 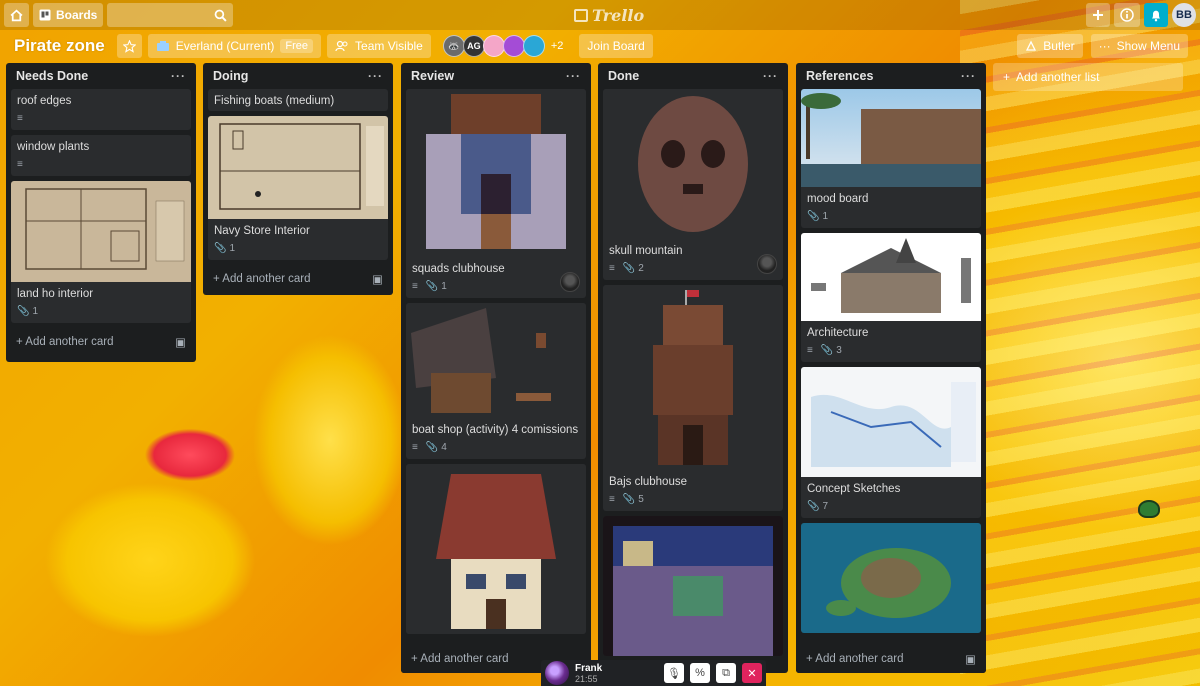 What do you see at coordinates (1139, 46) in the screenshot?
I see `show-menu-button: ··· Show Menu` at bounding box center [1139, 46].